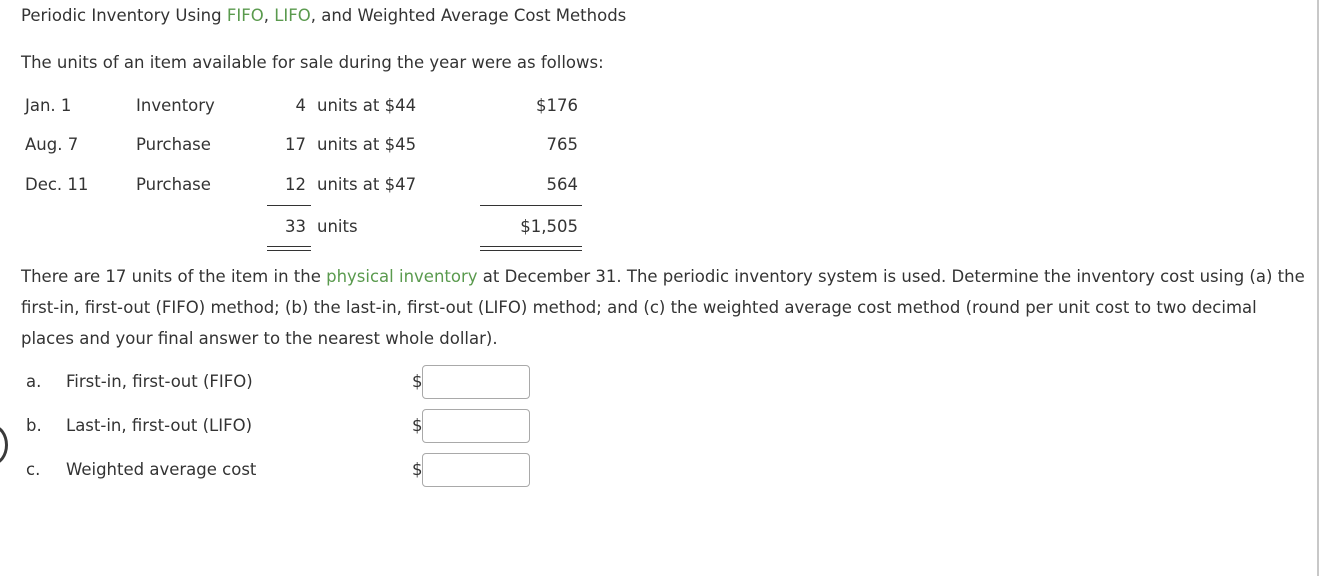  I want to click on physical-inventory-link: physical inventory, so click(401, 276).